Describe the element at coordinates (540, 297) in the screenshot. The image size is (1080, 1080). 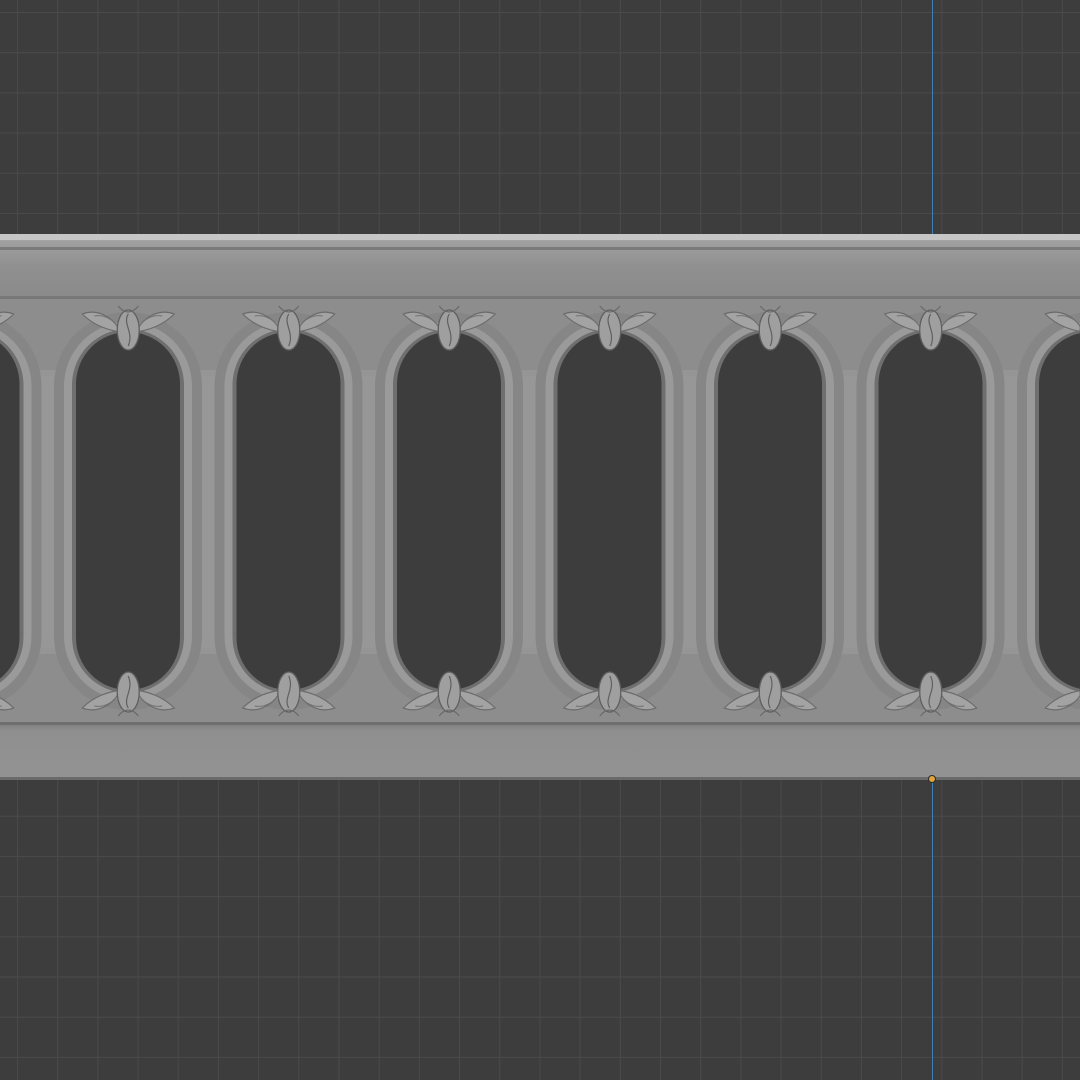
I see `panel-top-edge` at that location.